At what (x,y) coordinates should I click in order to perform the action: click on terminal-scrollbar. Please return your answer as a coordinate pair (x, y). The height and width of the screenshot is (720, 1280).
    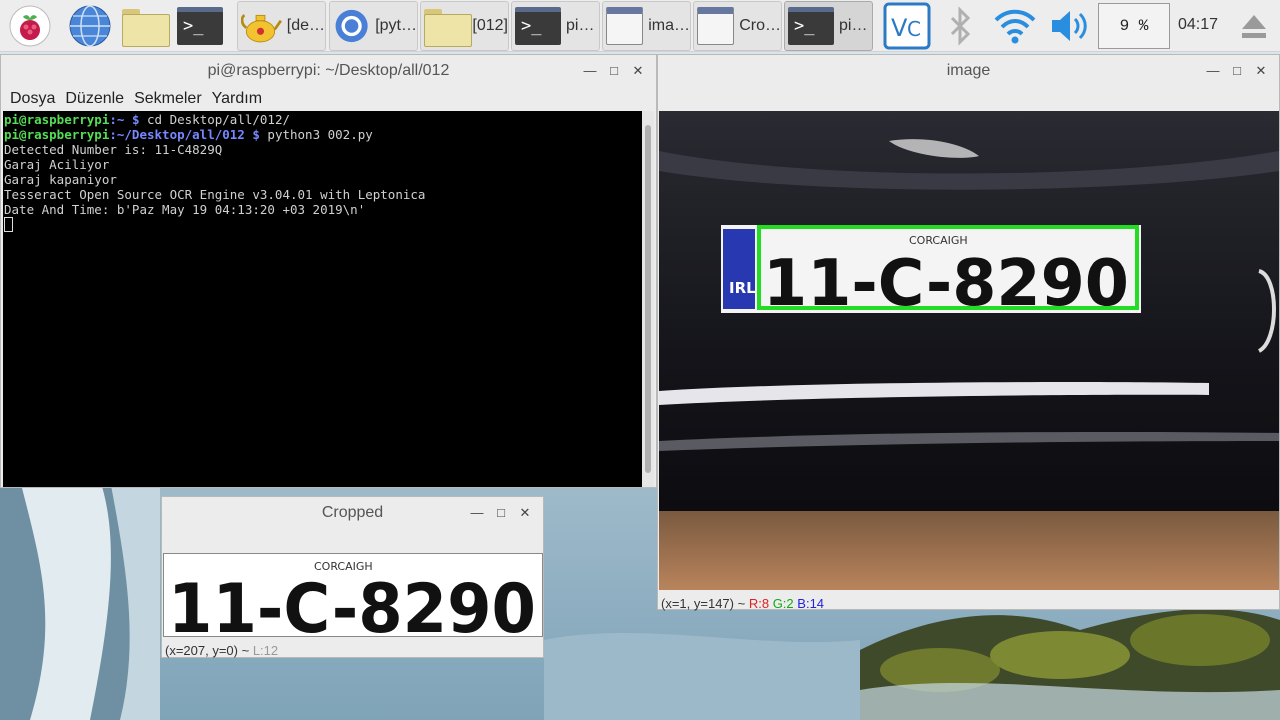
    Looking at the image, I should click on (648, 299).